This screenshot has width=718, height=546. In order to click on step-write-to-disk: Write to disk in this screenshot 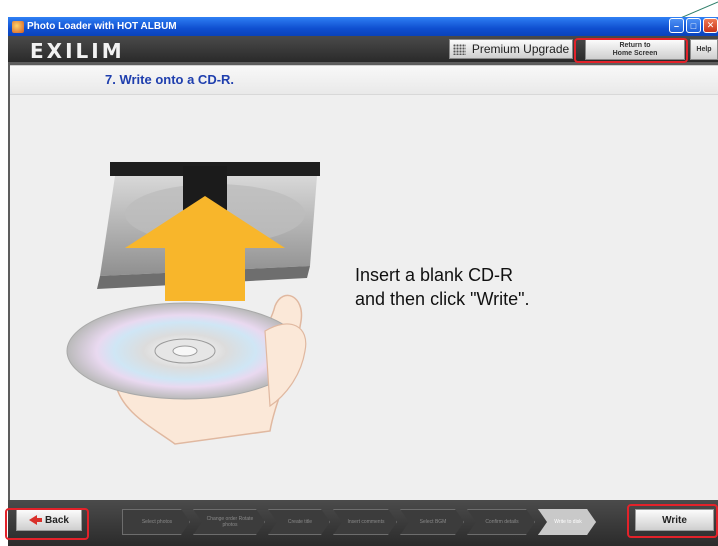, I will do `click(567, 522)`.